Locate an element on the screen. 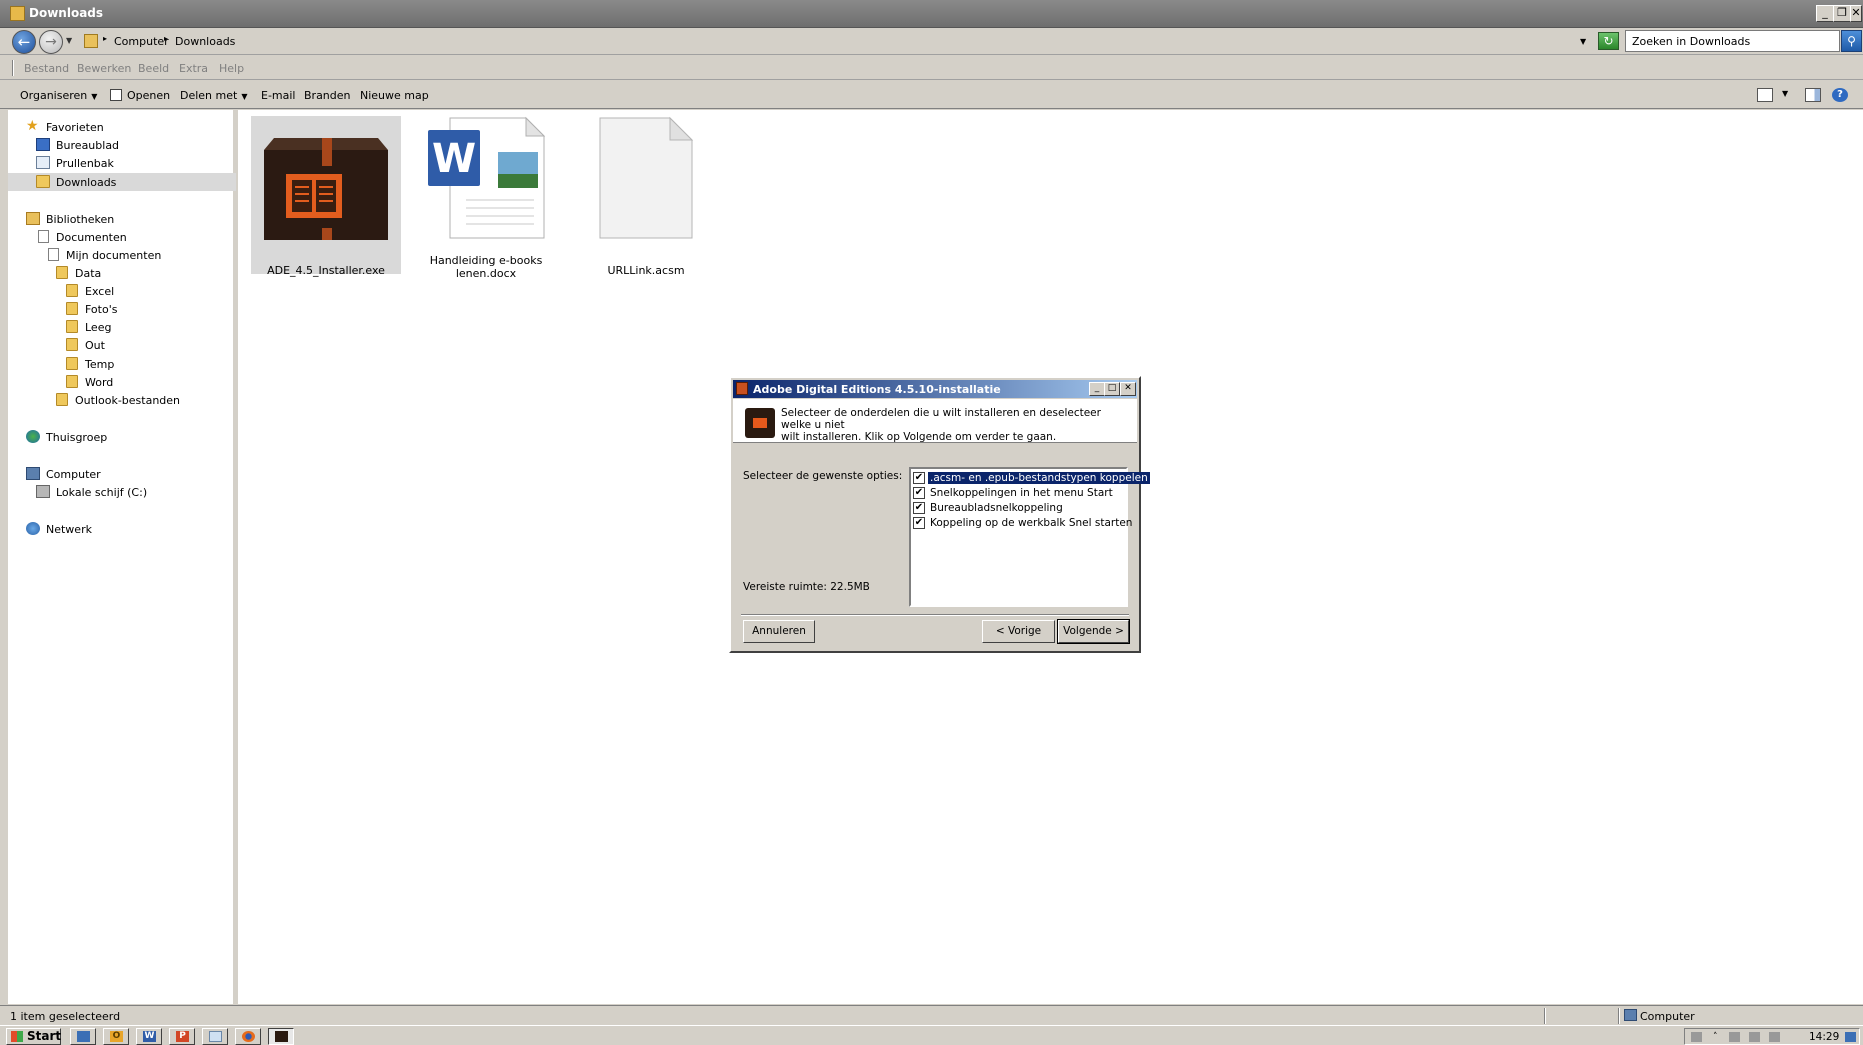 This screenshot has width=1863, height=1045. homegroup-icon is located at coordinates (33, 436).